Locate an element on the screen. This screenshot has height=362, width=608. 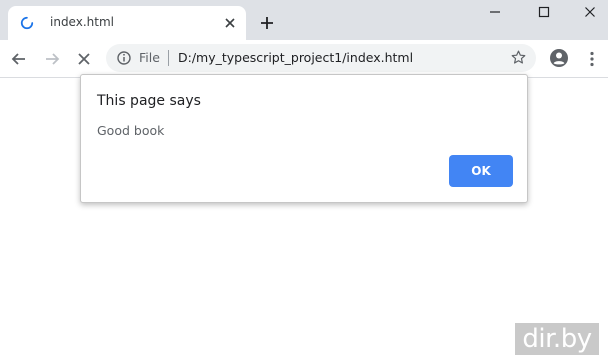
minimize-icon is located at coordinates (495, 12).